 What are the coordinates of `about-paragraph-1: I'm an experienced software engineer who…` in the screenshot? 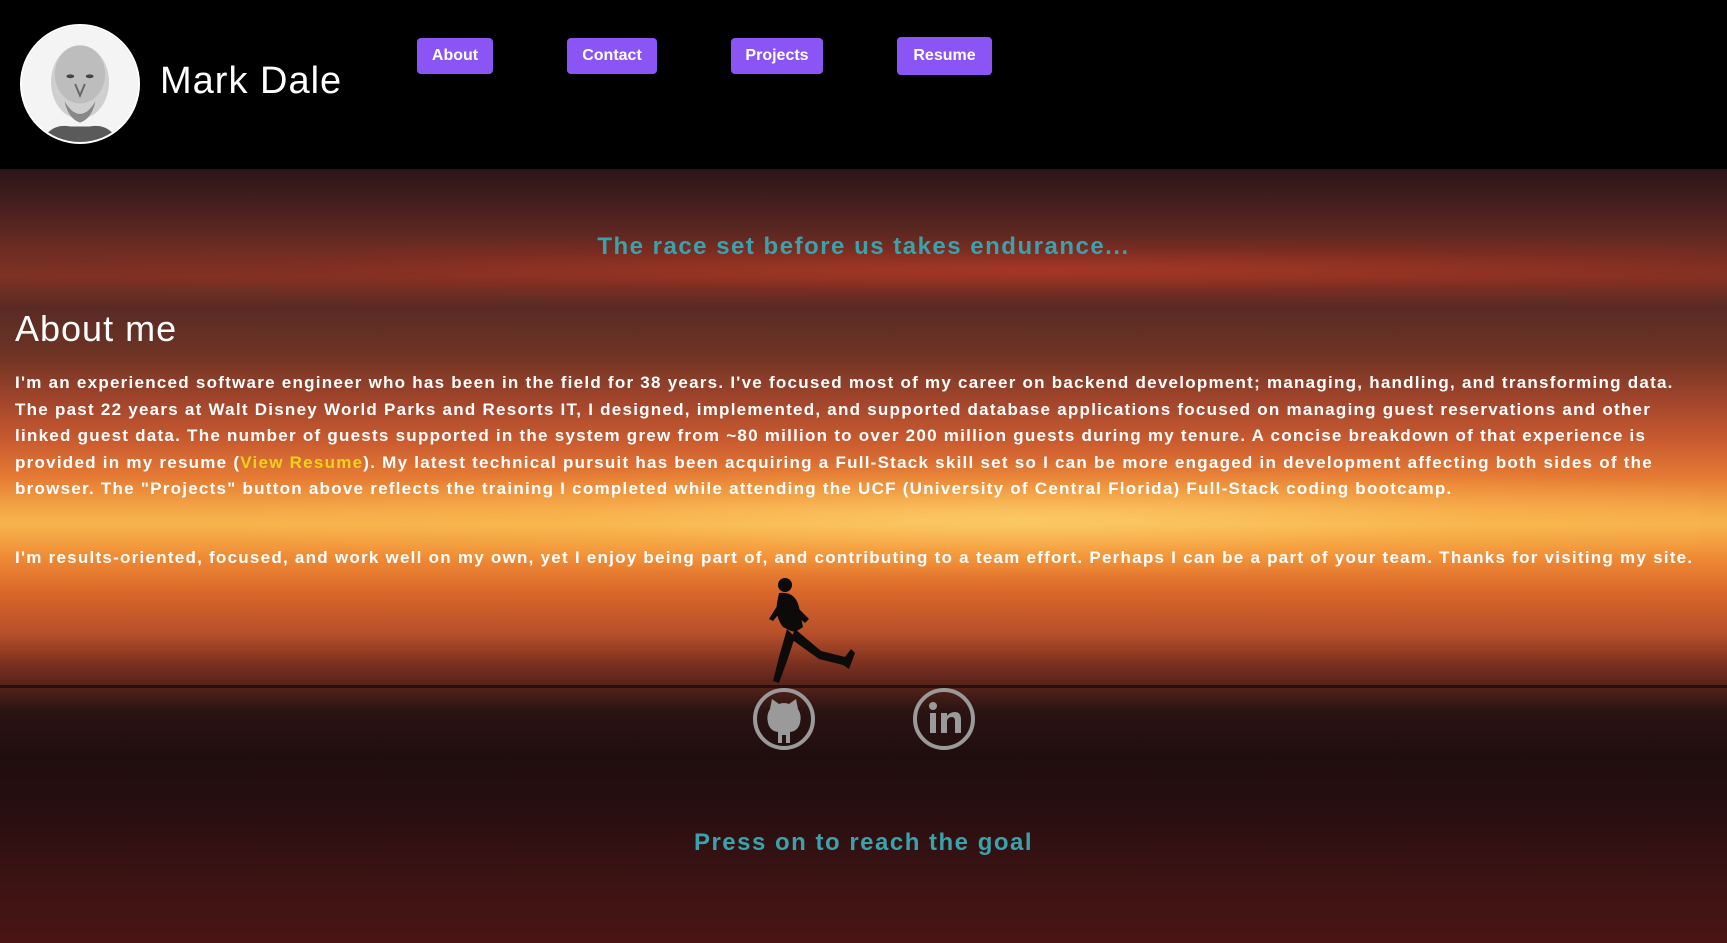 It's located at (860, 436).